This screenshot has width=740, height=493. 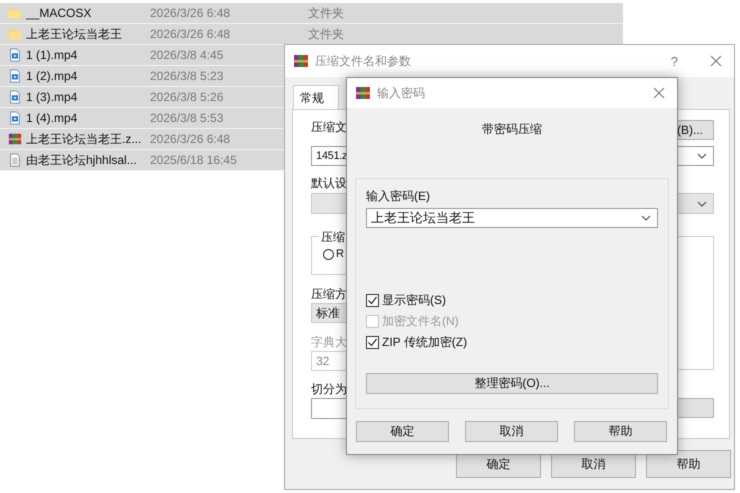 I want to click on field-label: 输入密码(E), so click(x=398, y=196).